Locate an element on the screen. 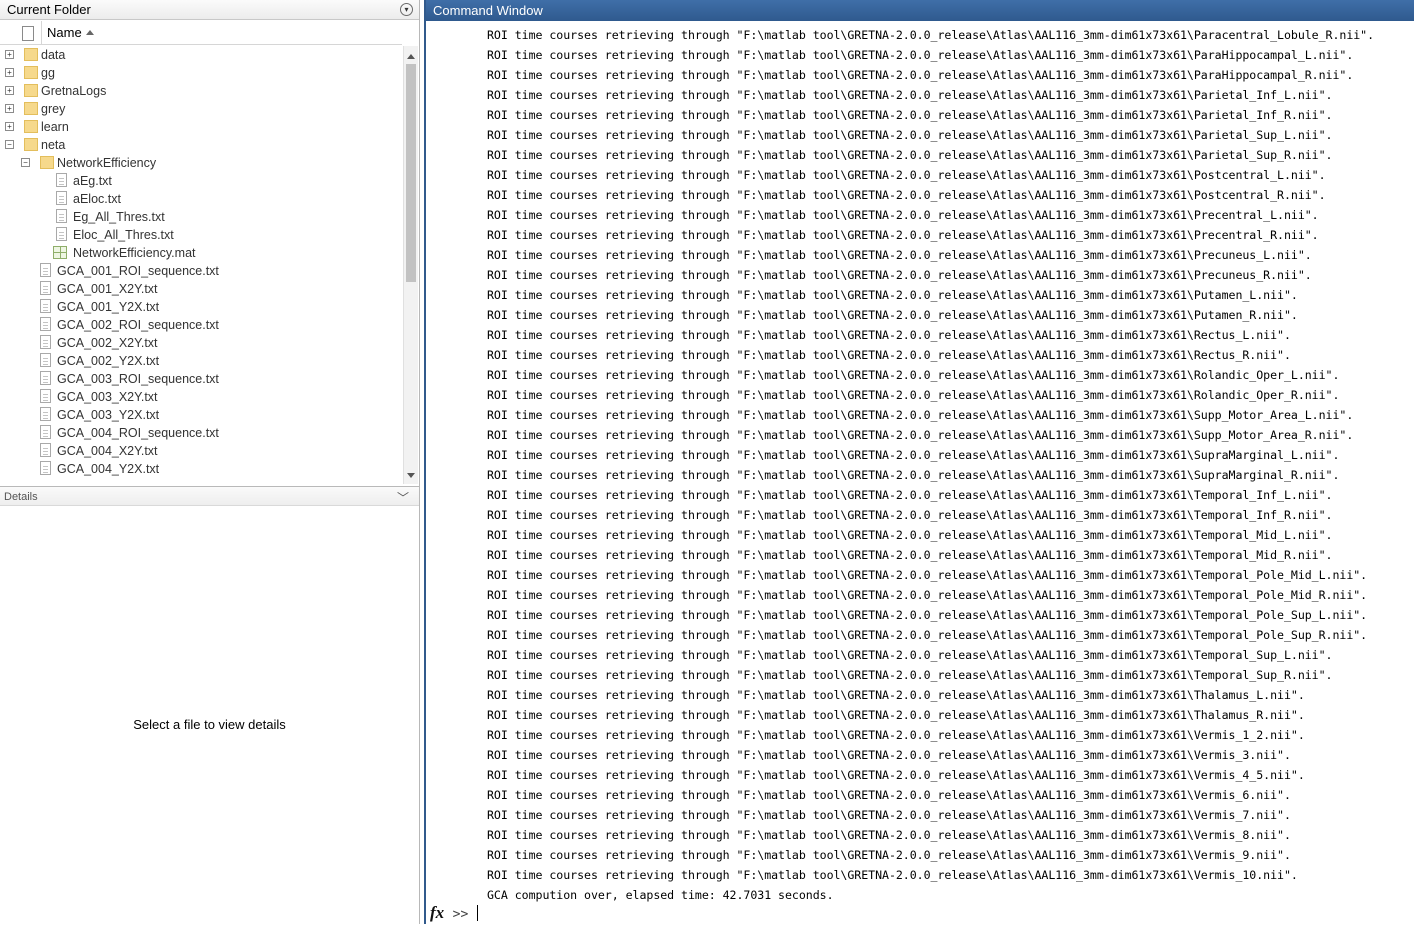 The width and height of the screenshot is (1414, 926). tree-folder-item: + grey is located at coordinates (200, 109).